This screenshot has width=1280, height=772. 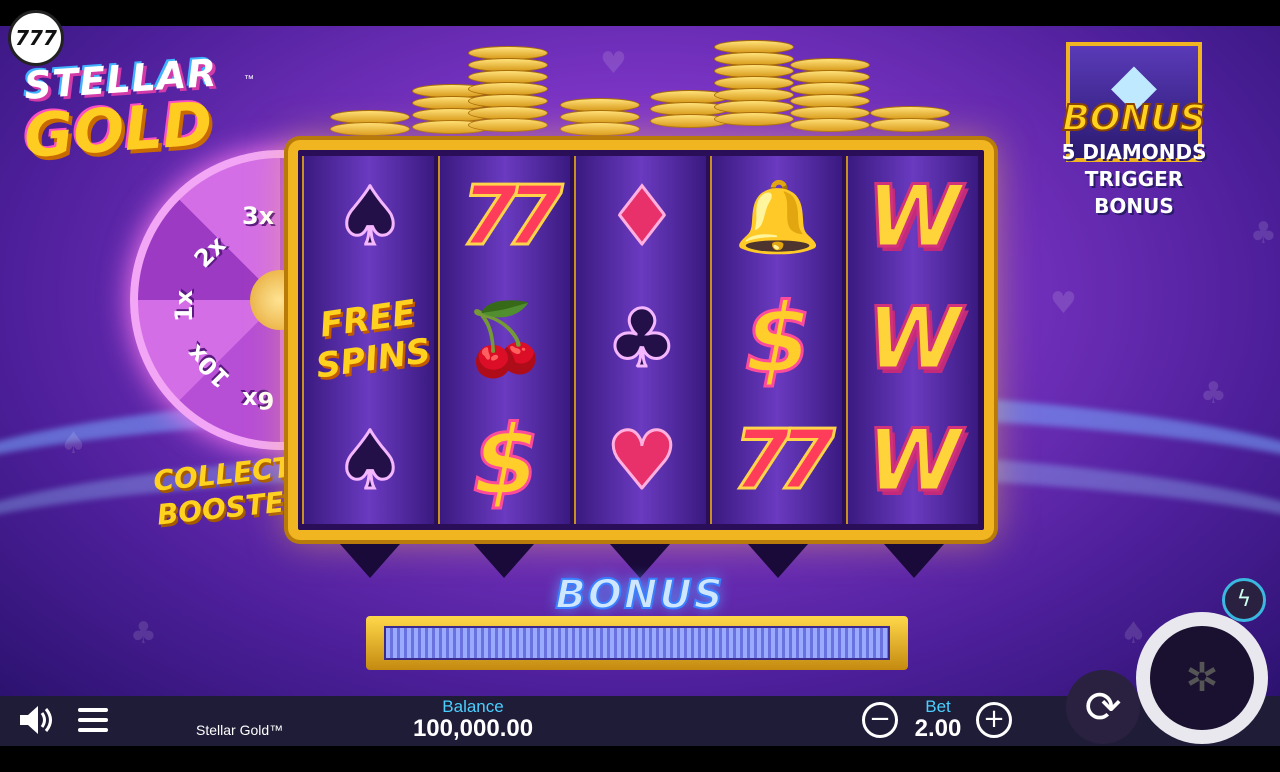 What do you see at coordinates (208, 366) in the screenshot?
I see `wheel-segment: 10x` at bounding box center [208, 366].